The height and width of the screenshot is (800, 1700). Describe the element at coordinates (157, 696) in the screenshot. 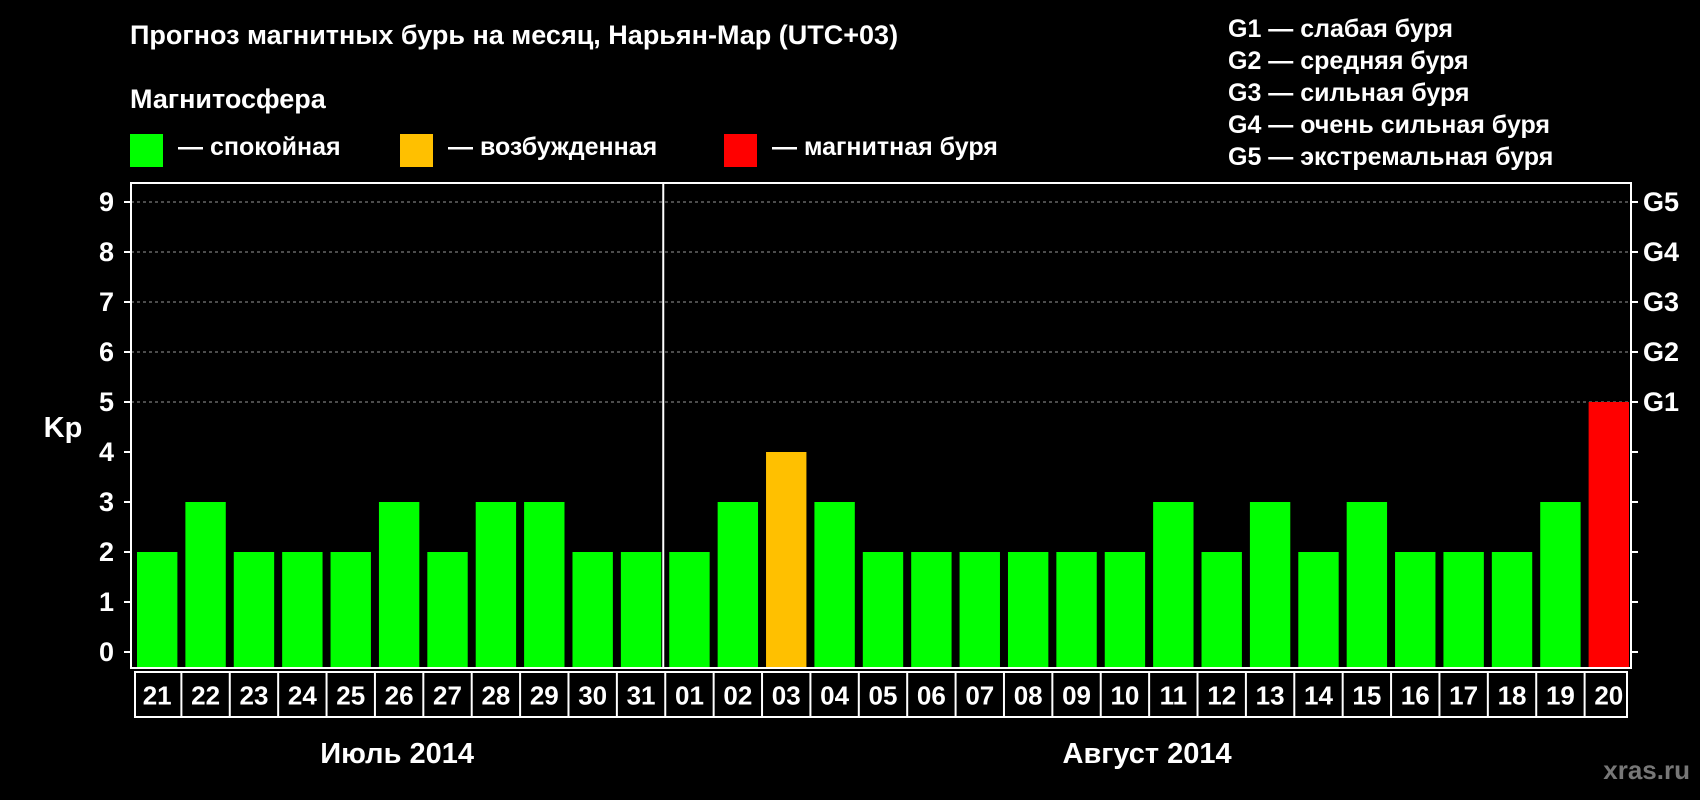

I see `day-label: 21` at that location.